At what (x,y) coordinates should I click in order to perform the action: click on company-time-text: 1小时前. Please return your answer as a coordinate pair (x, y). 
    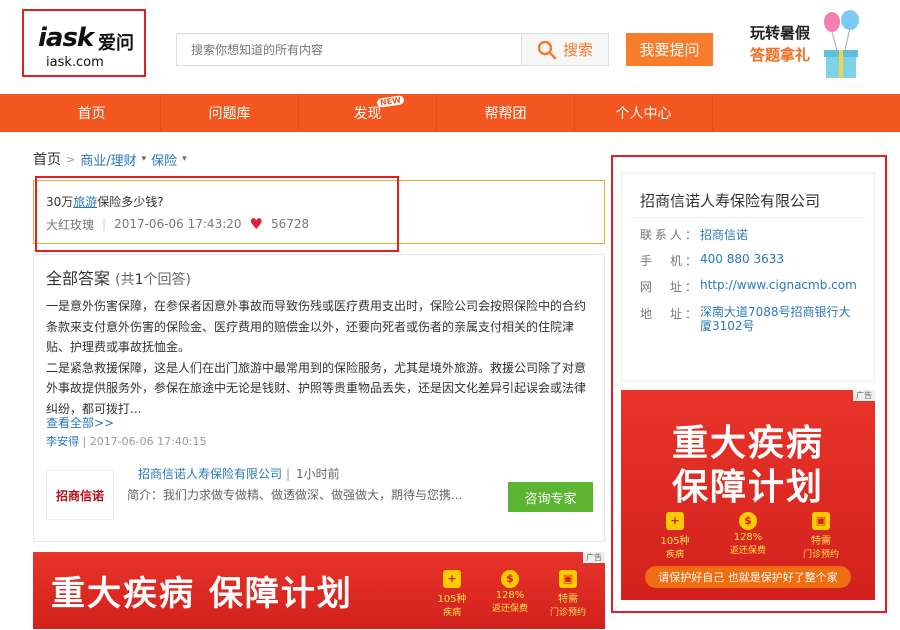
    Looking at the image, I should click on (318, 474).